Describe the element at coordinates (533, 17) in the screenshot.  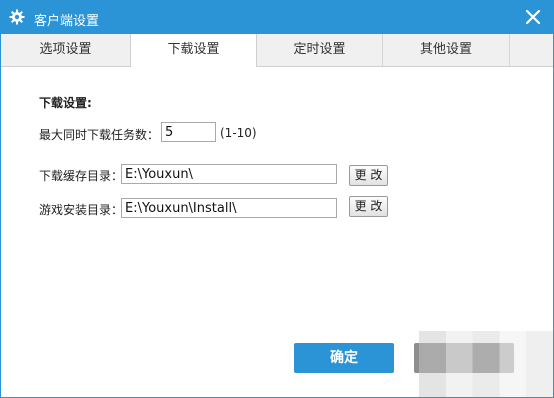
I see `close-icon` at that location.